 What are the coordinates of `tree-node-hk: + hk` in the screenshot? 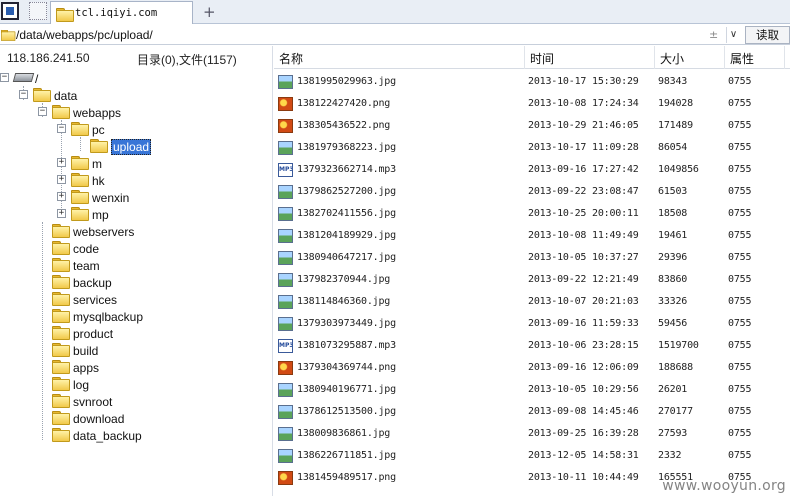 It's located at (97, 180).